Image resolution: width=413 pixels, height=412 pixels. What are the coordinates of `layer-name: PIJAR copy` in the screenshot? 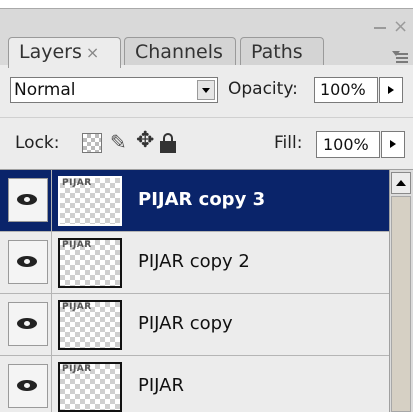 It's located at (185, 323).